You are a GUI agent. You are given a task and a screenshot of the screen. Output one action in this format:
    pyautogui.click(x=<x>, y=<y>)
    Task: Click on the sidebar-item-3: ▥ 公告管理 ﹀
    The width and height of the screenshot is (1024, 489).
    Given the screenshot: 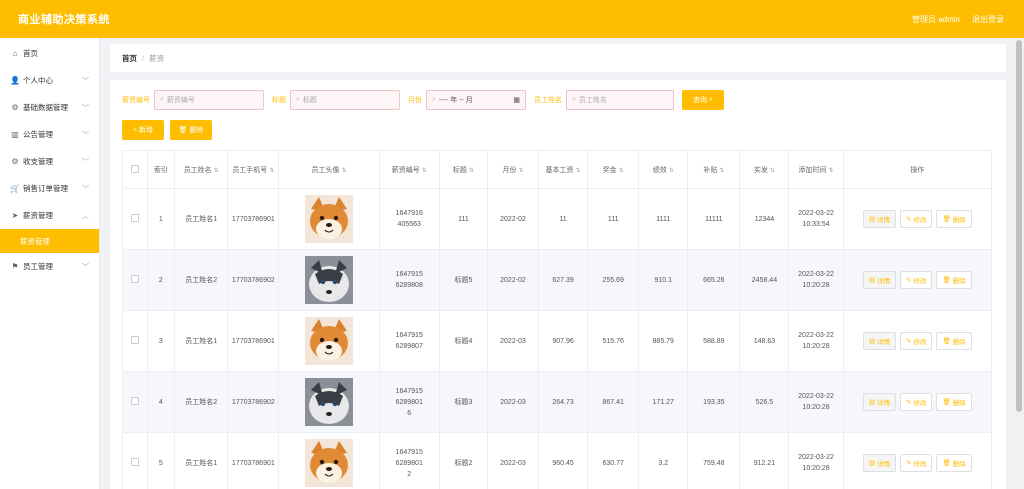 What is the action you would take?
    pyautogui.click(x=49, y=134)
    